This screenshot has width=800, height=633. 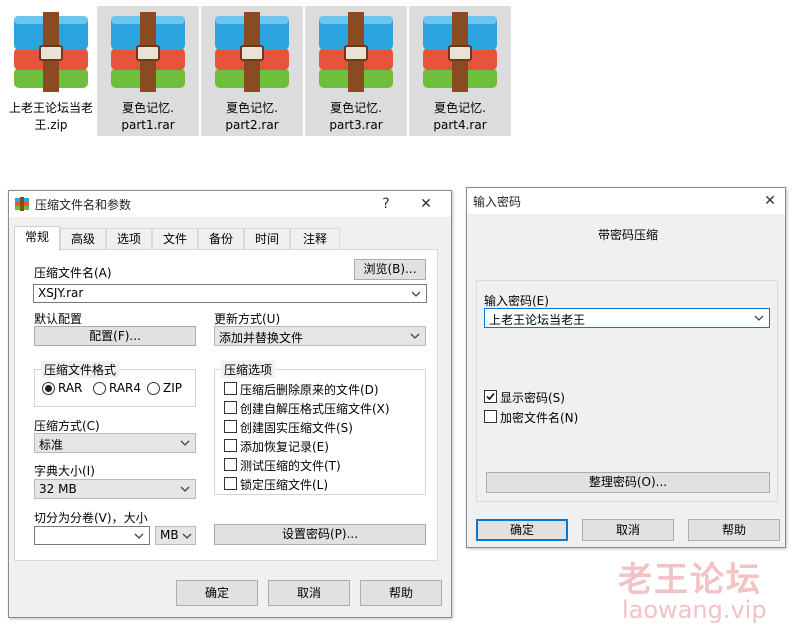 I want to click on help-button: 帮助, so click(x=401, y=593).